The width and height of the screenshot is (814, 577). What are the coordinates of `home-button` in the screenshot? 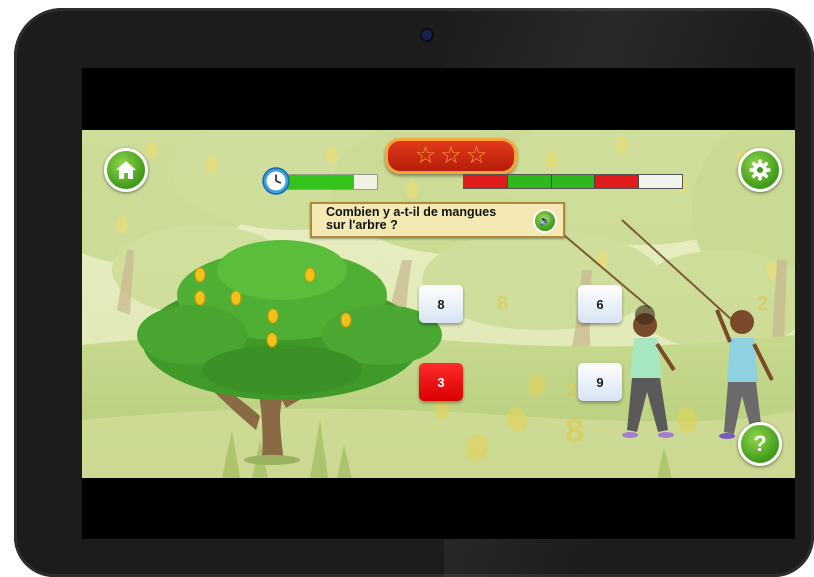 It's located at (126, 170).